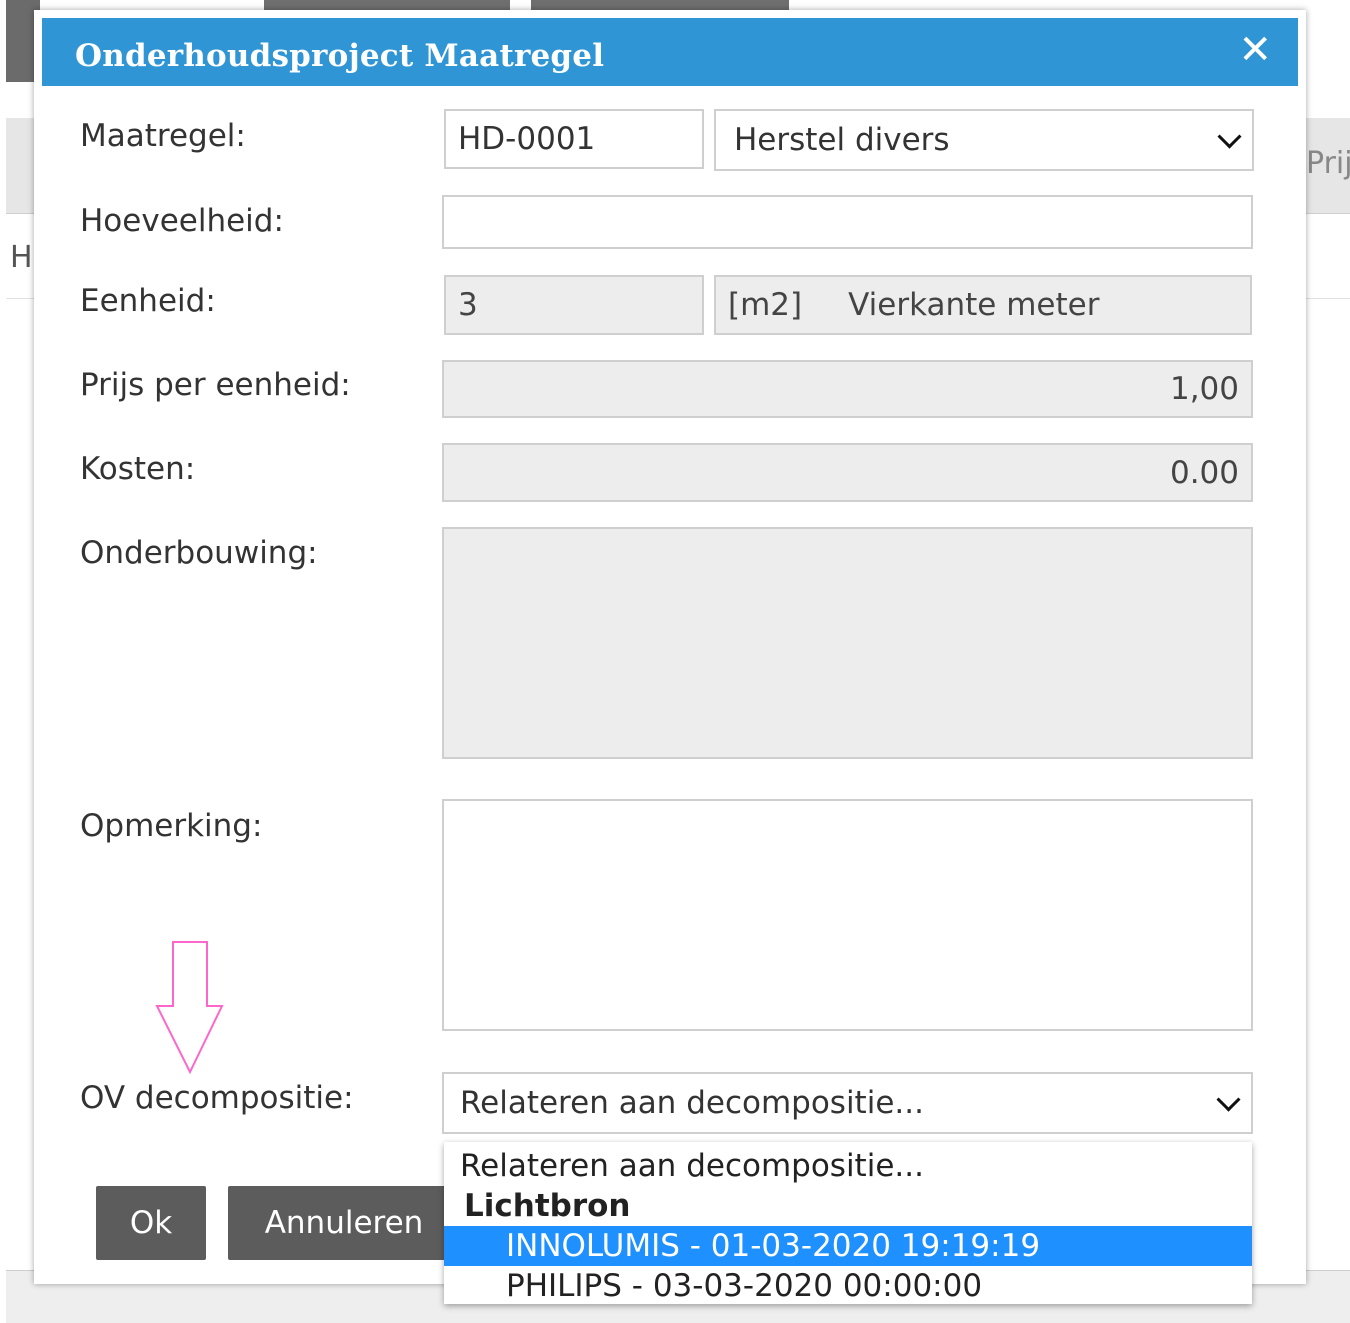 Image resolution: width=1350 pixels, height=1323 pixels. Describe the element at coordinates (21, 257) in the screenshot. I see `background-letter: H` at that location.